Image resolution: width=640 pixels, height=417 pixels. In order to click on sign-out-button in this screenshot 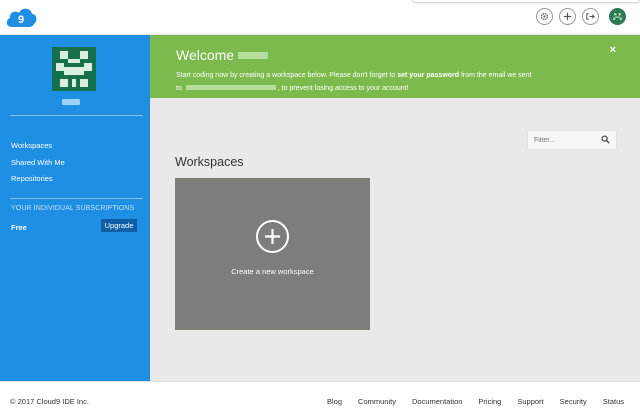, I will do `click(590, 16)`.